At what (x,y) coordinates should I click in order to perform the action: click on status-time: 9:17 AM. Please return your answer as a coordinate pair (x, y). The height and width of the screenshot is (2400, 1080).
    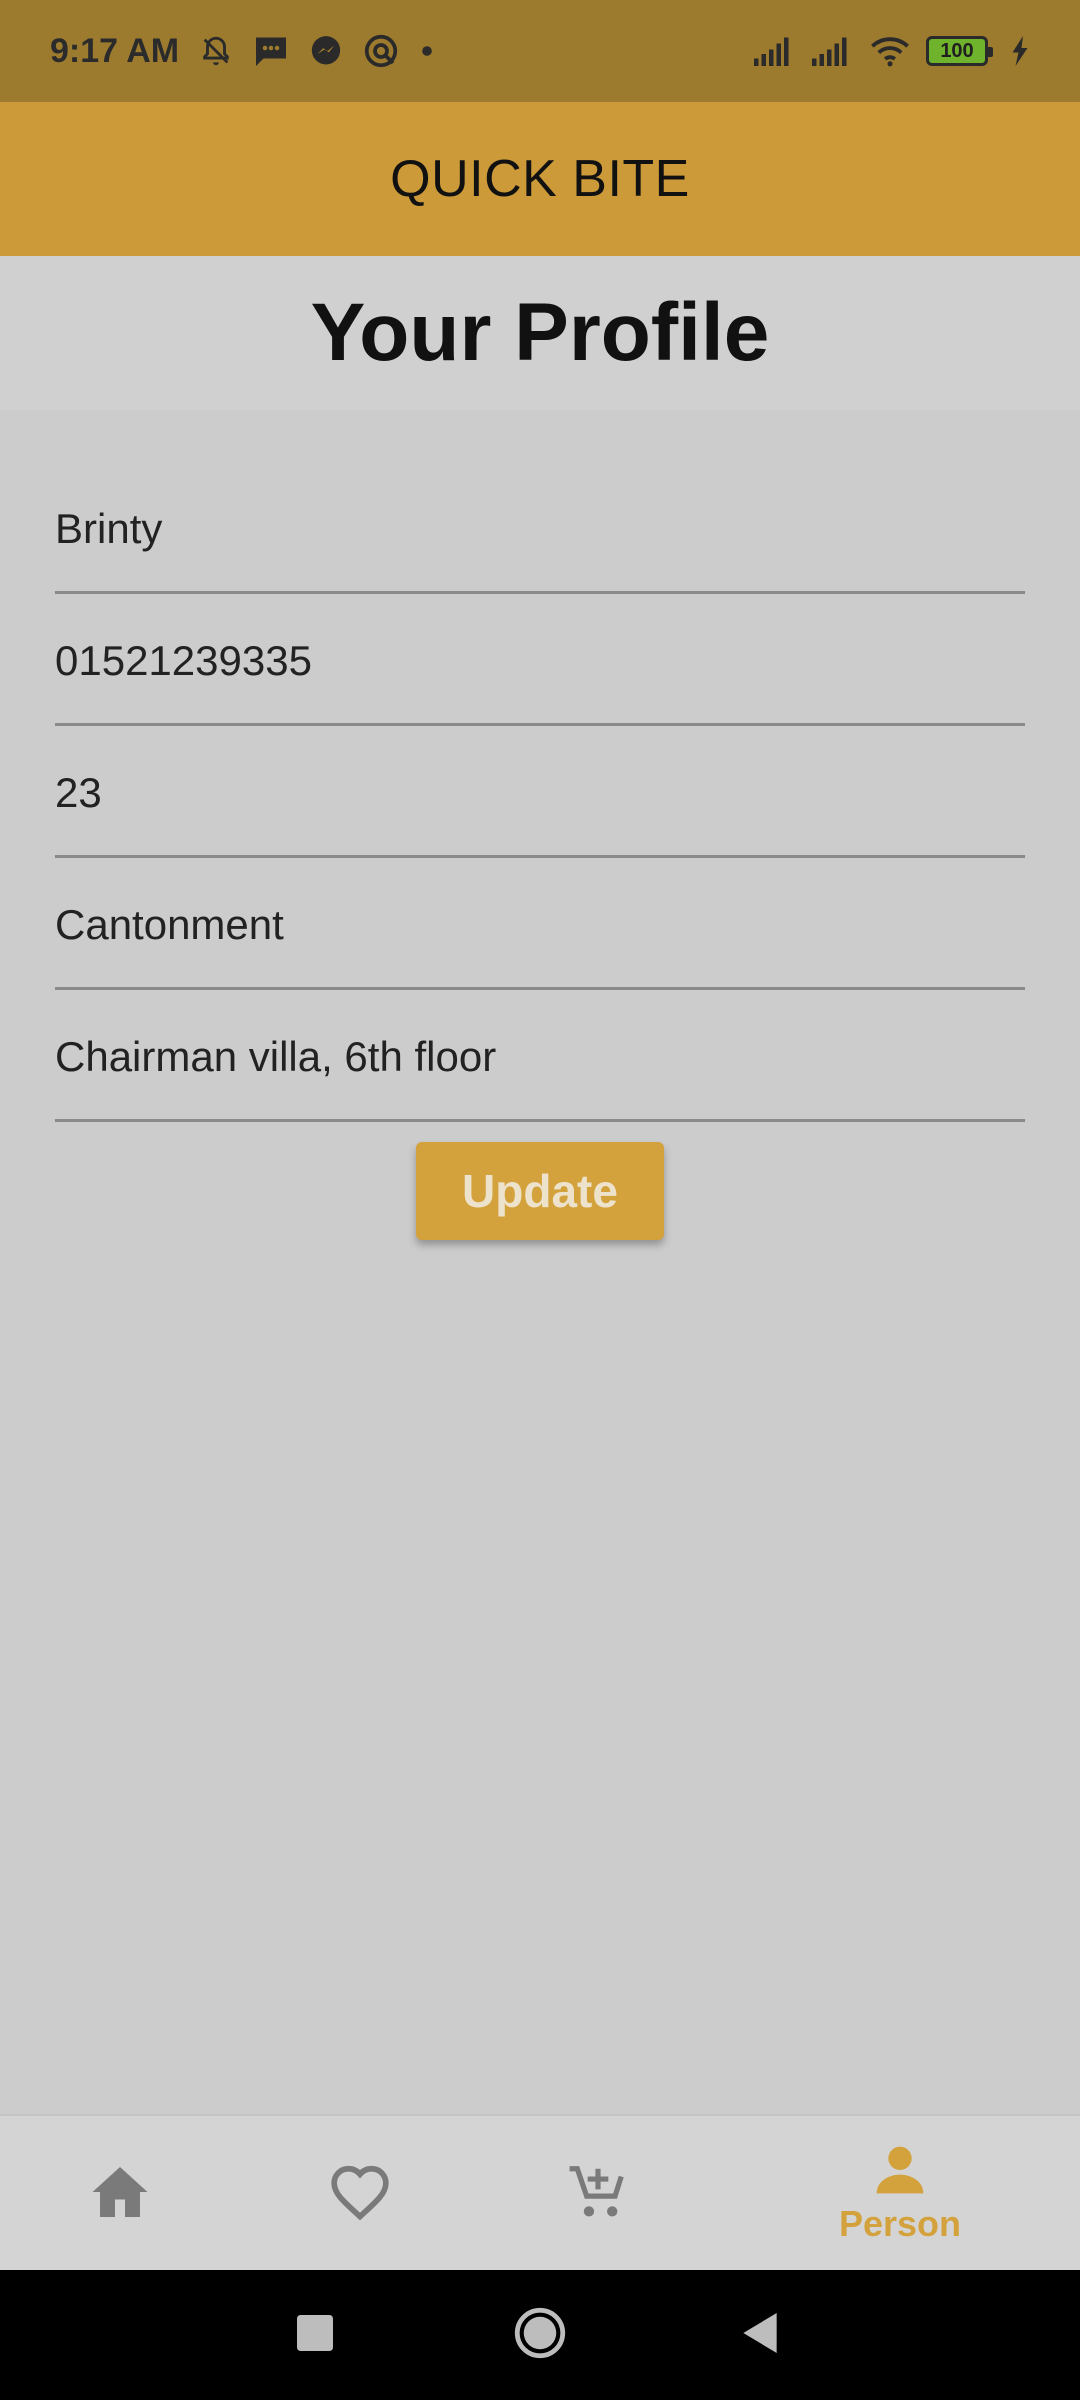
    Looking at the image, I should click on (115, 50).